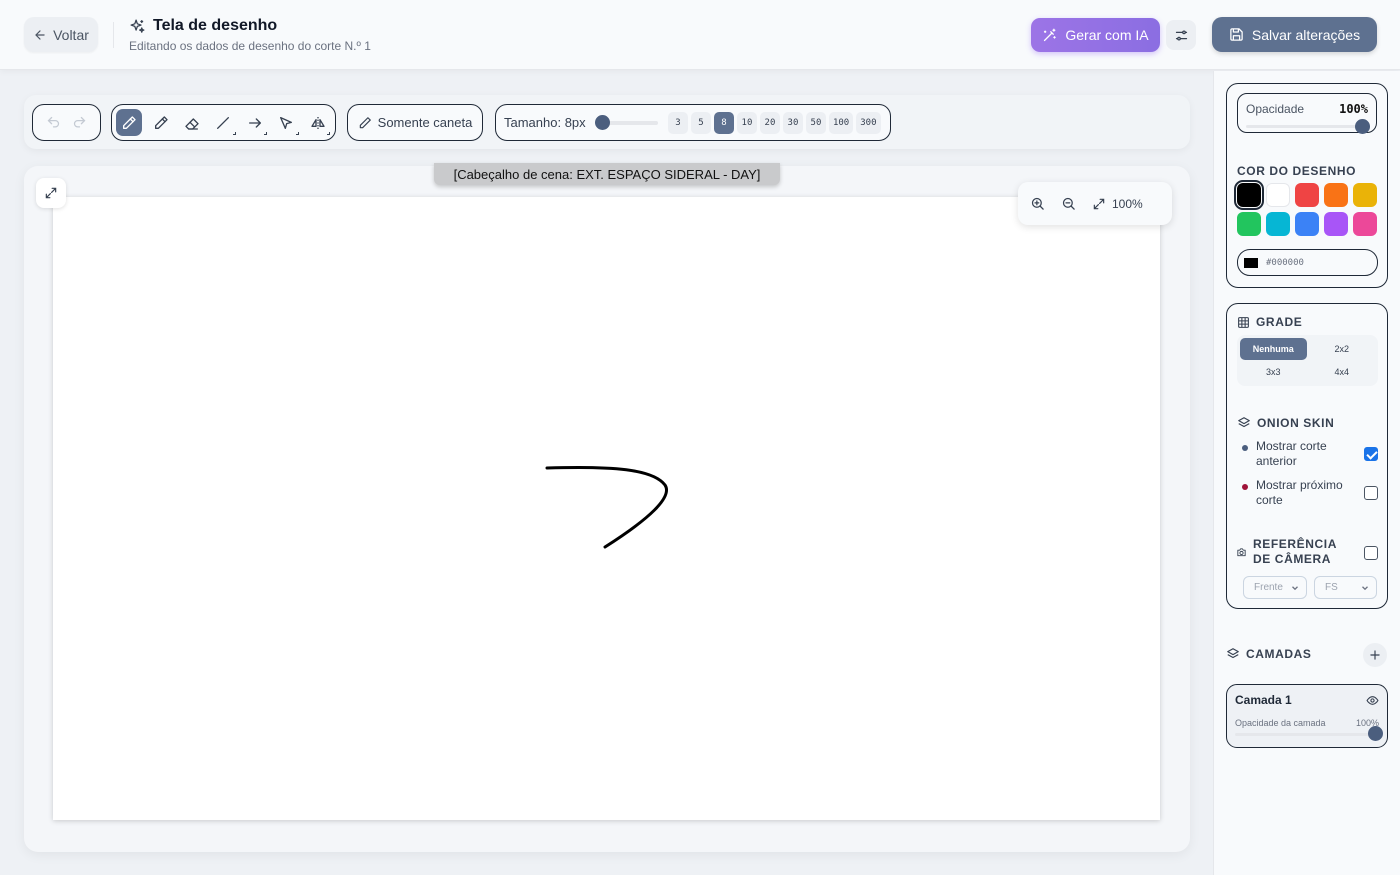  What do you see at coordinates (1296, 423) in the screenshot?
I see `onion-title: ONION SKIN` at bounding box center [1296, 423].